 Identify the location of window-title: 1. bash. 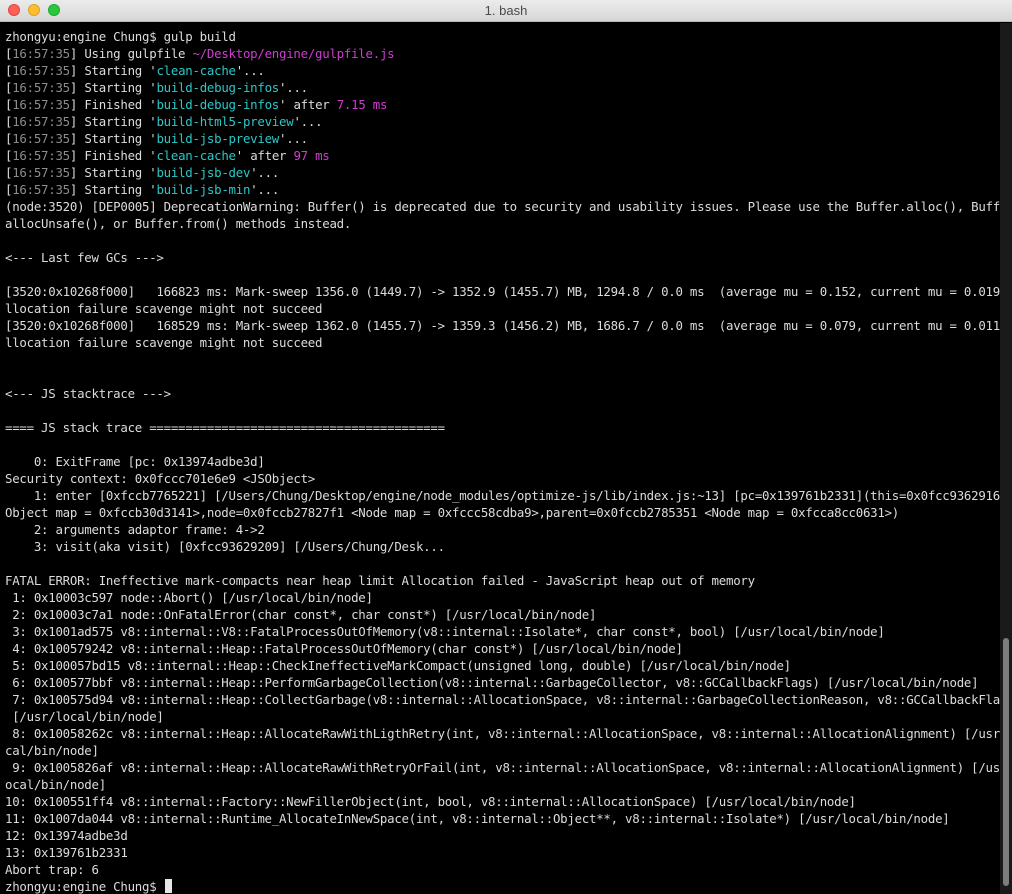
(506, 10).